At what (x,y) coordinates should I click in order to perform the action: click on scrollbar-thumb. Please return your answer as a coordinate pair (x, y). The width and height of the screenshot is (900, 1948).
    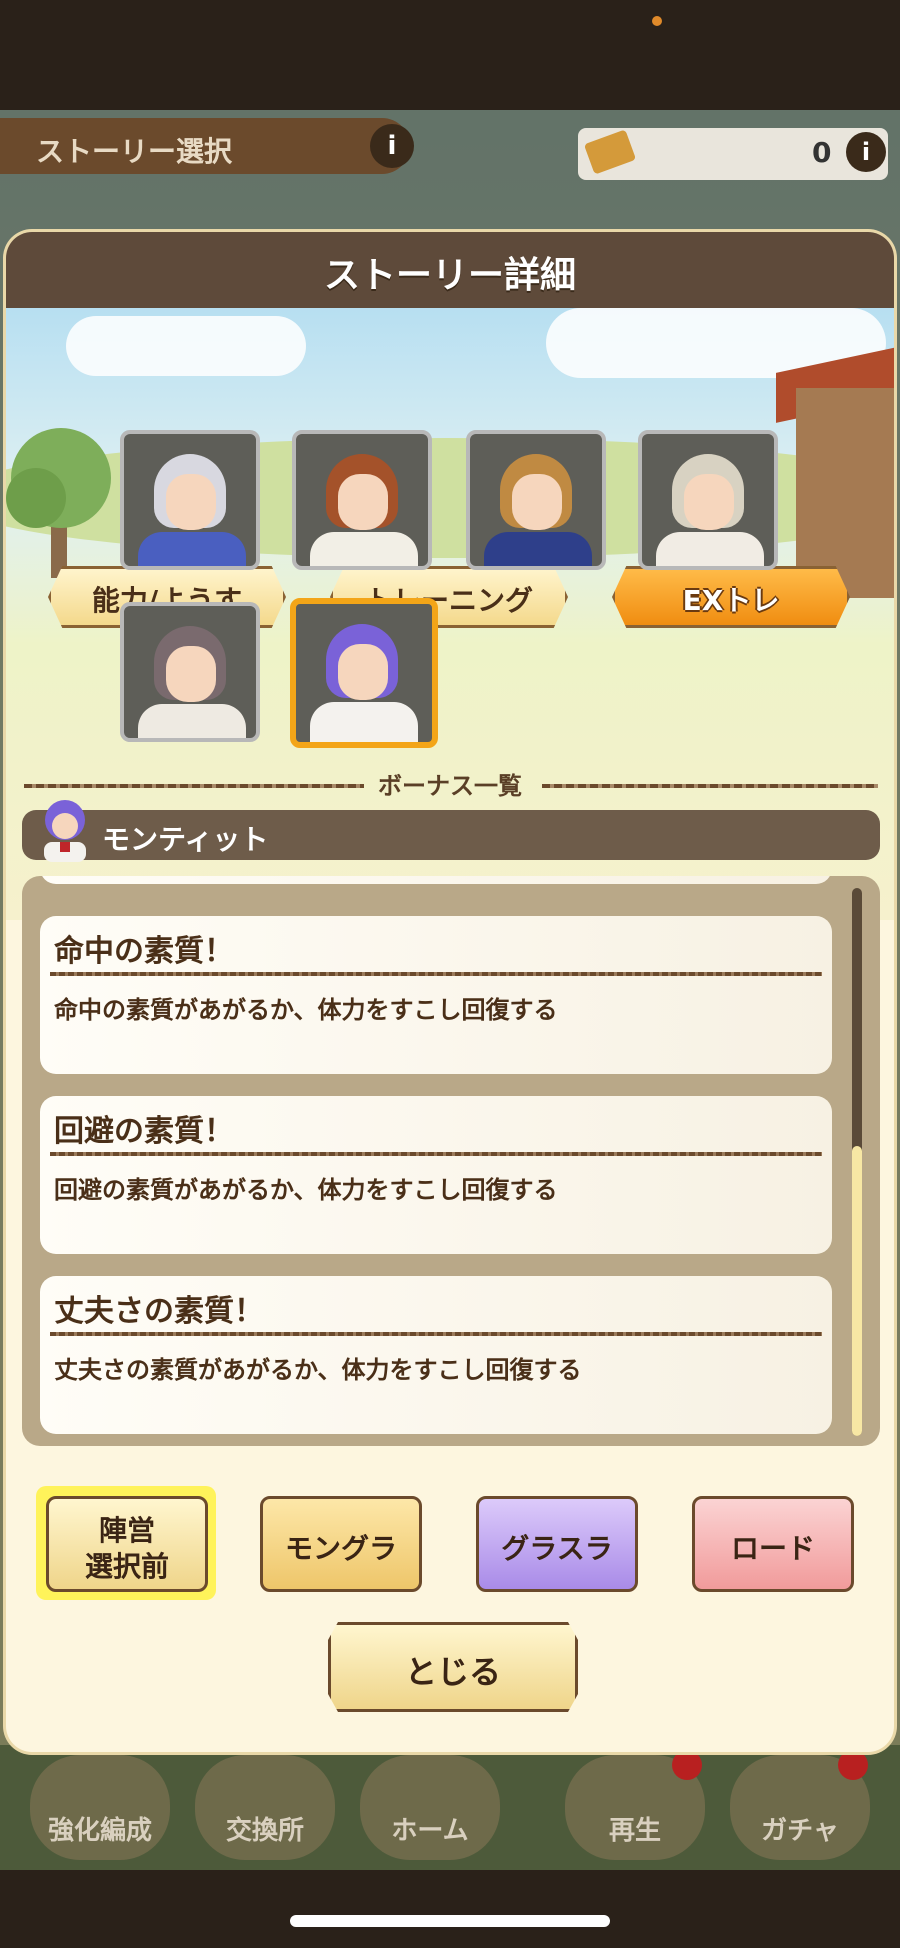
    Looking at the image, I should click on (857, 1291).